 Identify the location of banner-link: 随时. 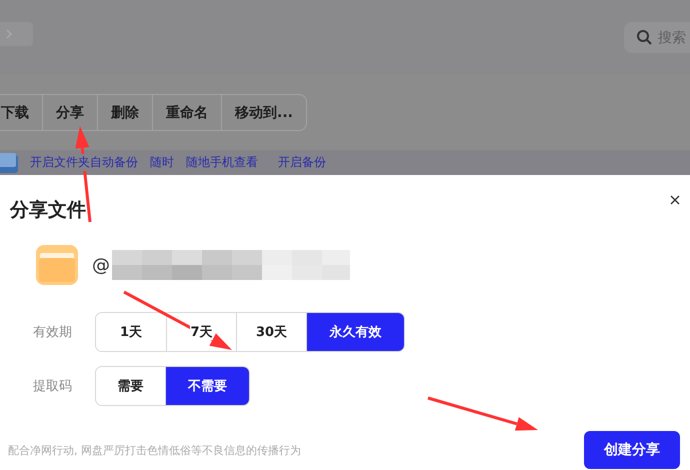
(162, 162).